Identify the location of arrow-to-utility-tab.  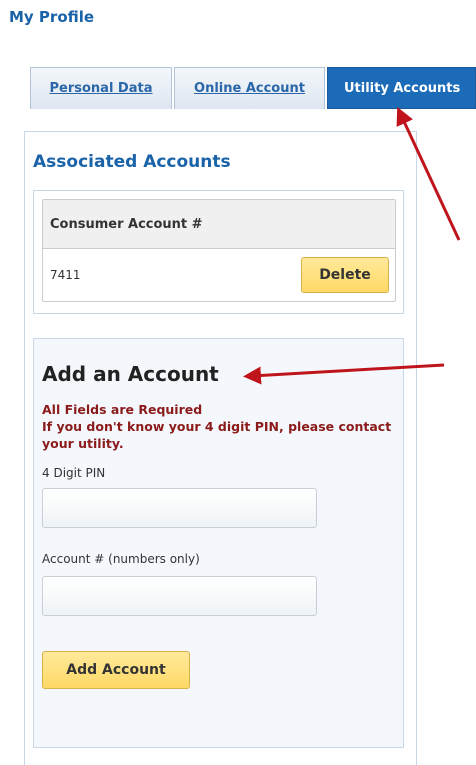
(428, 173).